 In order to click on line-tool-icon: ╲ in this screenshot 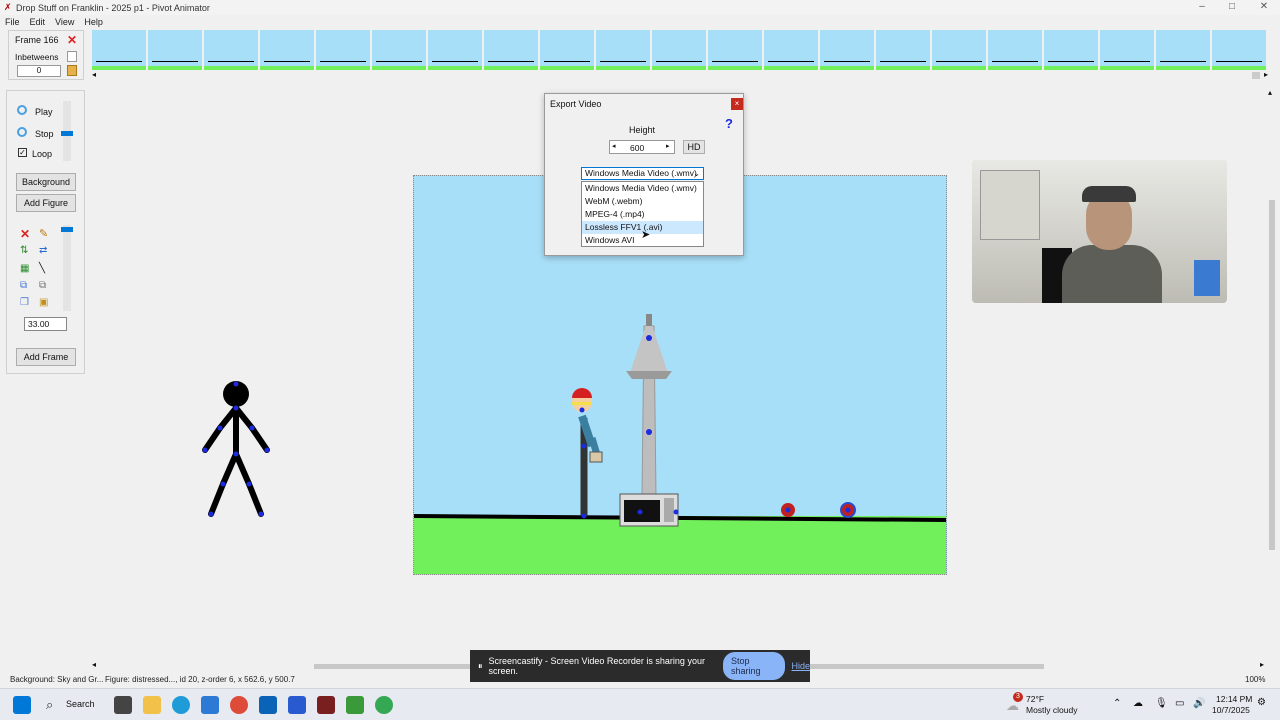, I will do `click(42, 268)`.